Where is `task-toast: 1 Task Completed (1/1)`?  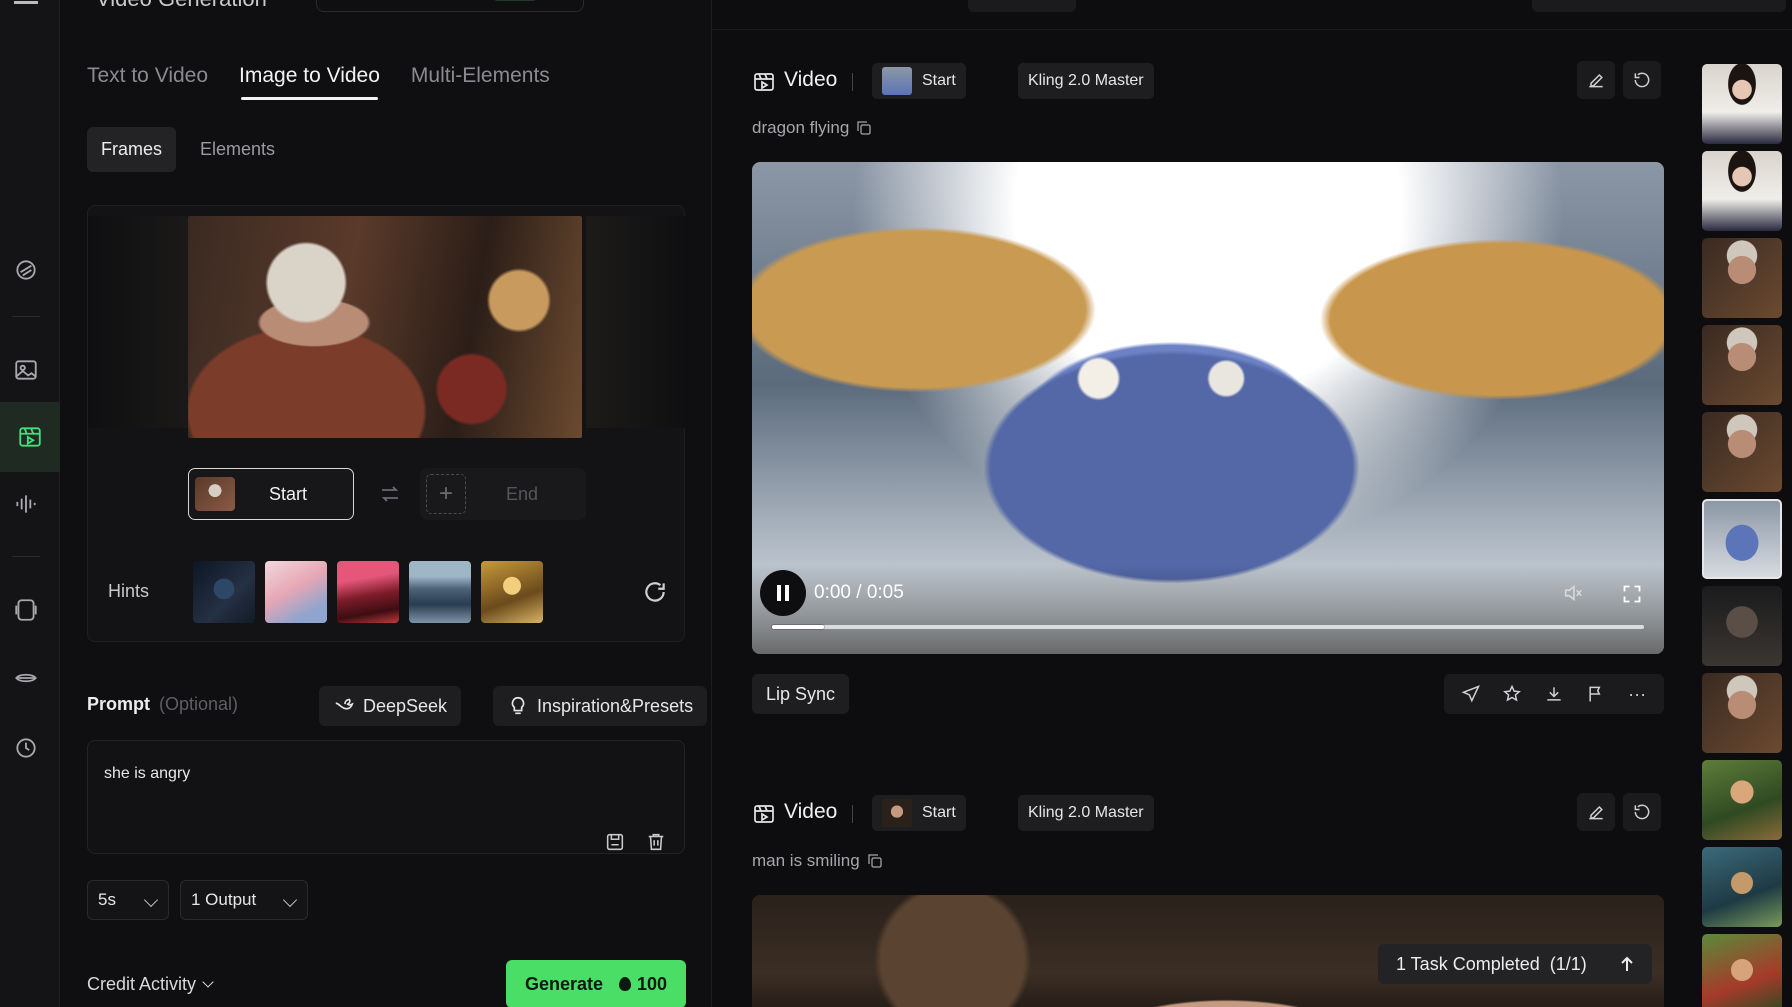 task-toast: 1 Task Completed (1/1) is located at coordinates (1515, 964).